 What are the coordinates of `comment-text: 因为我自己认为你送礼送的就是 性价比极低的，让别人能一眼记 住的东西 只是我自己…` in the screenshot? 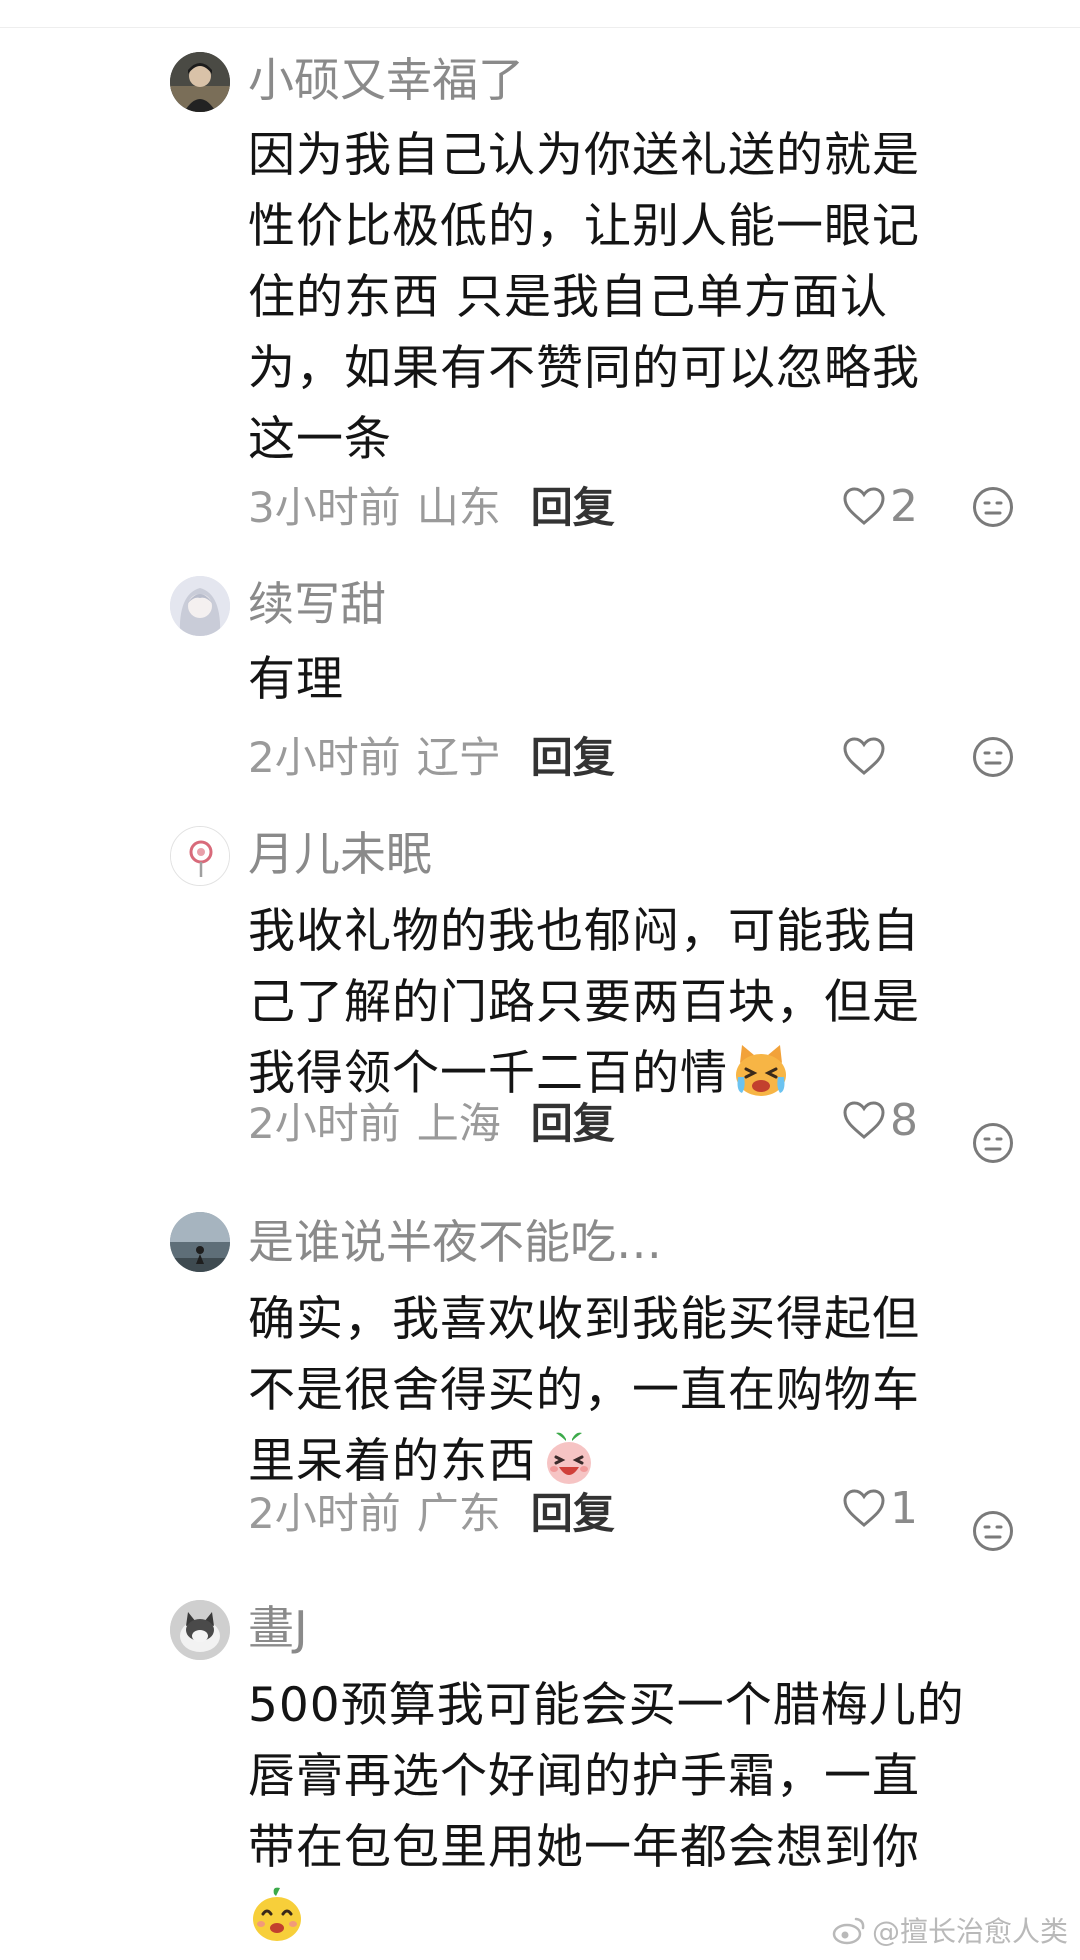 It's located at (628, 297).